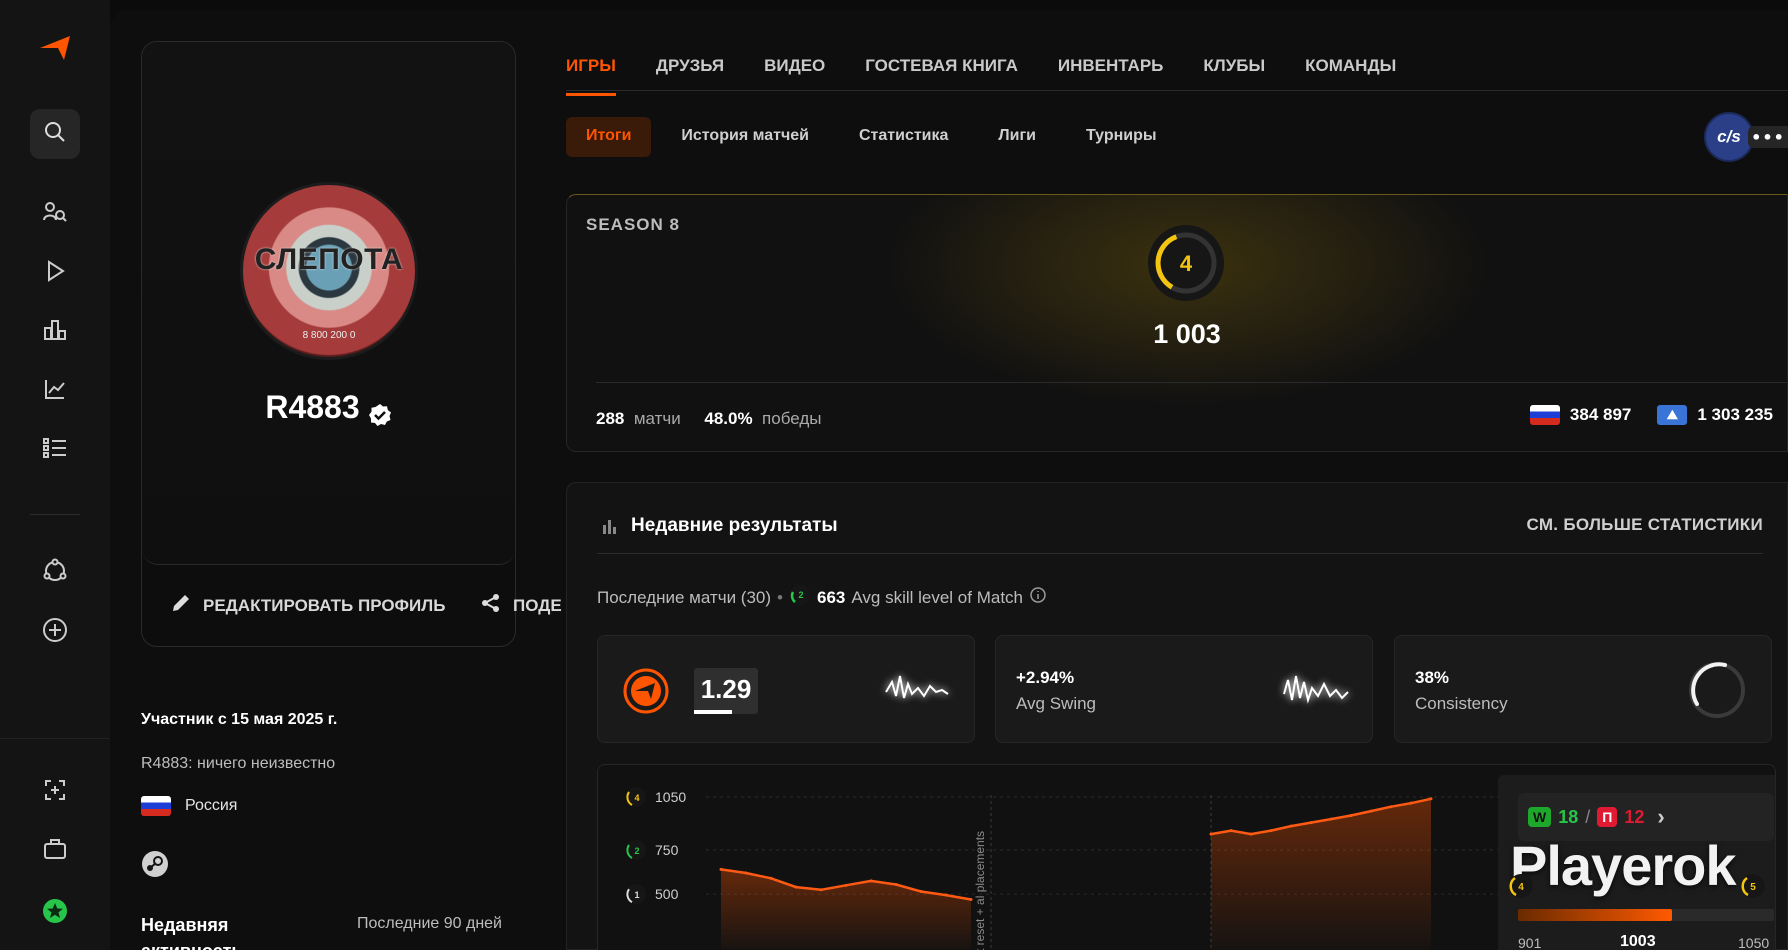 Image resolution: width=1788 pixels, height=950 pixels. Describe the element at coordinates (1056, 703) in the screenshot. I see `avg-swing-label: Avg Swing` at that location.